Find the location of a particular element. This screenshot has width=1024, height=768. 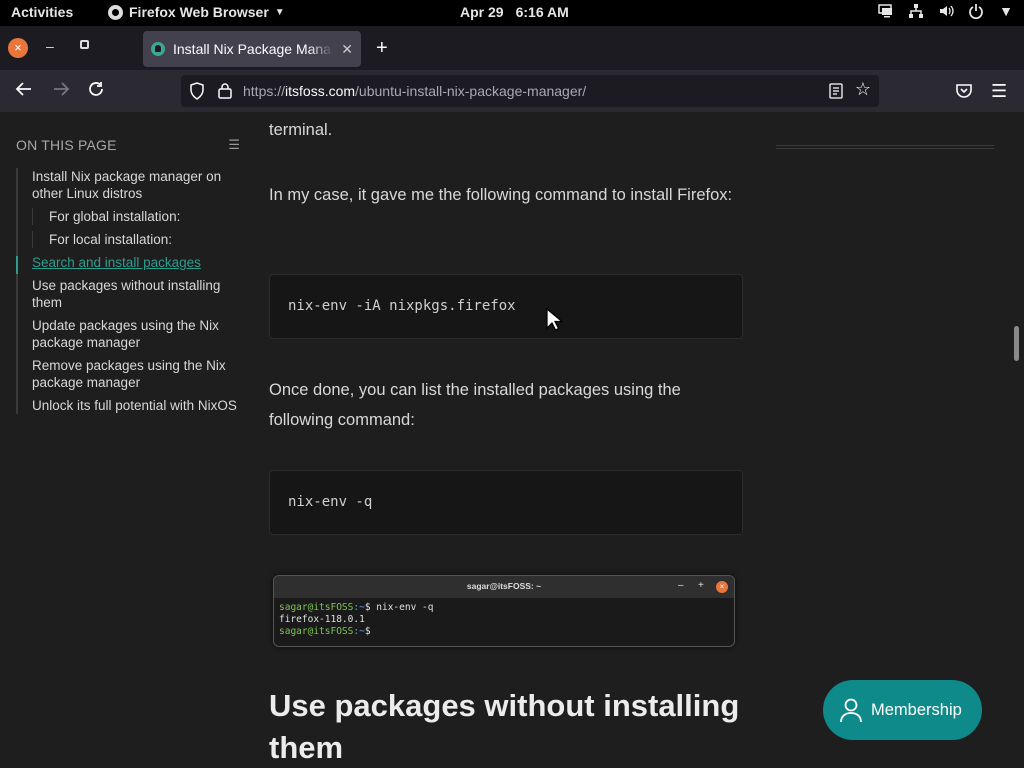

volume-icon is located at coordinates (947, 11).